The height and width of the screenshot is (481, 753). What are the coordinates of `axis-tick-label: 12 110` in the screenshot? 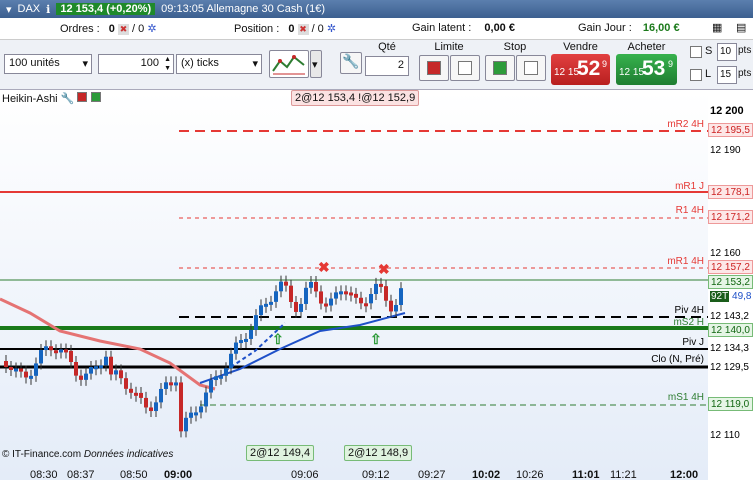 It's located at (725, 435).